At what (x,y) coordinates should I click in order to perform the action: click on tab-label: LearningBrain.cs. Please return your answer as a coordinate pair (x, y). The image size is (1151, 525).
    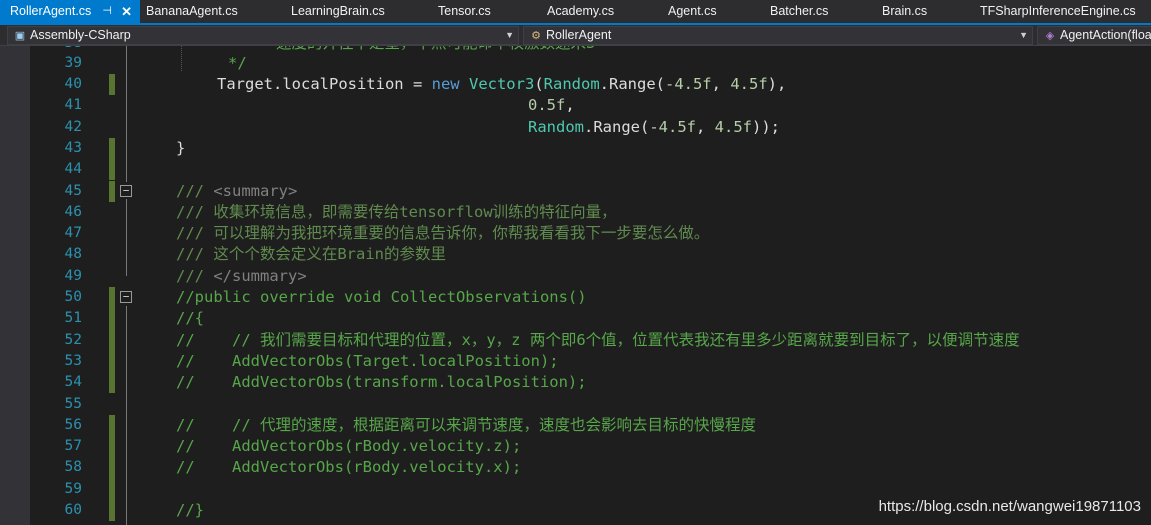
    Looking at the image, I should click on (338, 11).